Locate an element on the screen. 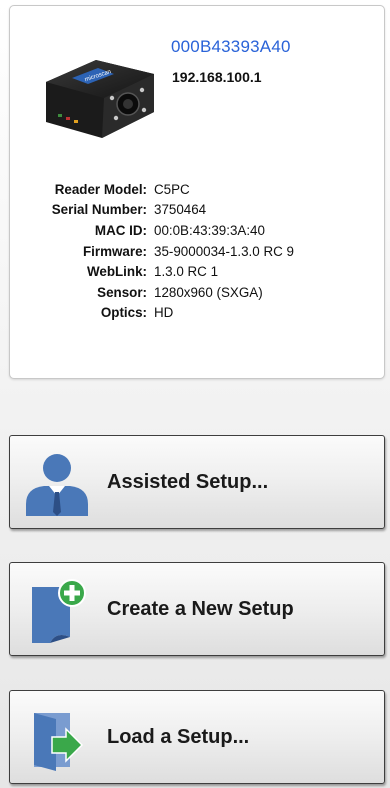 The height and width of the screenshot is (788, 390). detail-label: Firmware: is located at coordinates (115, 251).